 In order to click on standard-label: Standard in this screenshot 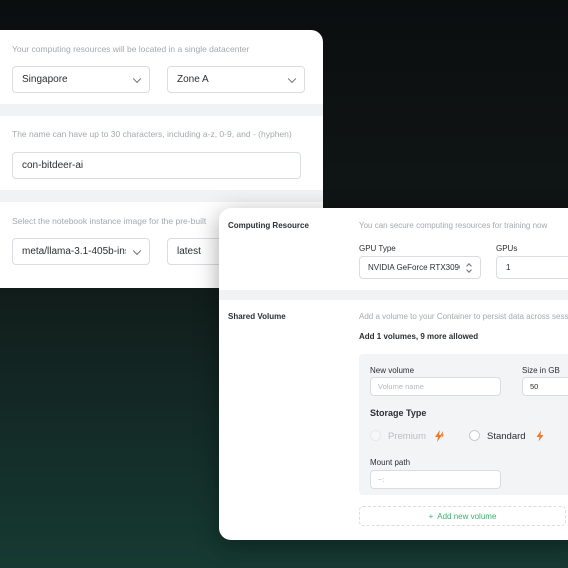, I will do `click(506, 436)`.